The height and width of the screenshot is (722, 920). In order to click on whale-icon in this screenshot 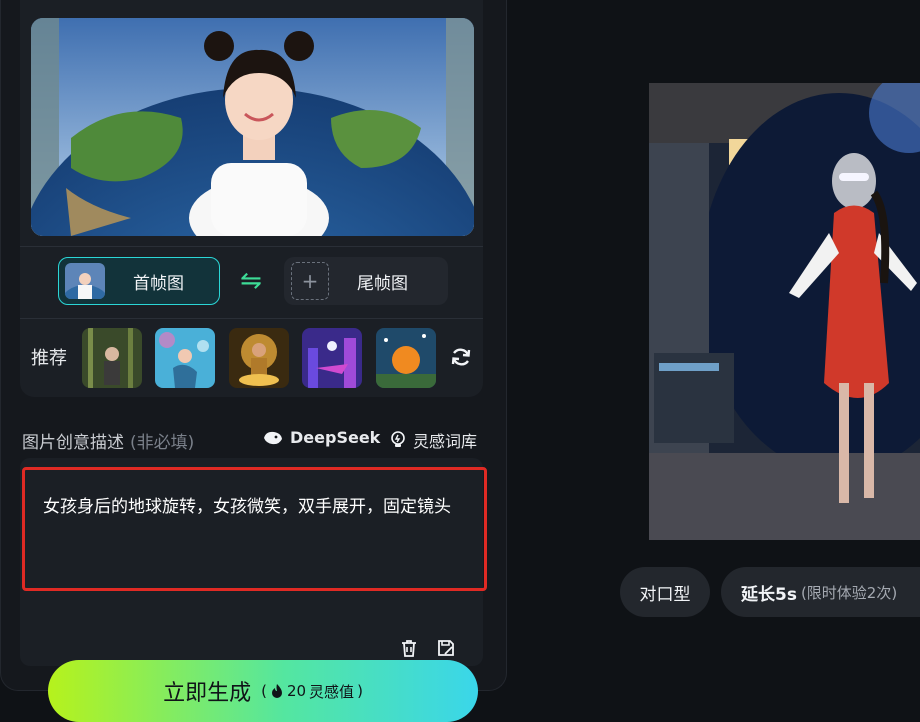, I will do `click(273, 437)`.